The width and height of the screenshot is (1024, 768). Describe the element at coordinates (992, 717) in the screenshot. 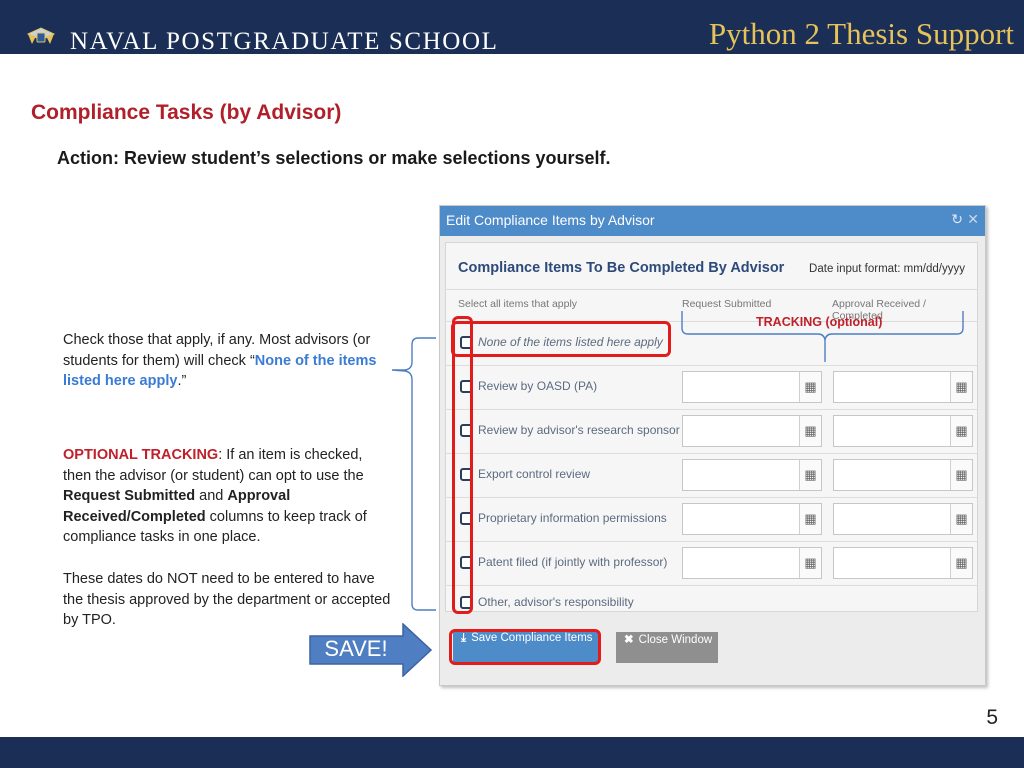

I see `page-number: 5` at that location.